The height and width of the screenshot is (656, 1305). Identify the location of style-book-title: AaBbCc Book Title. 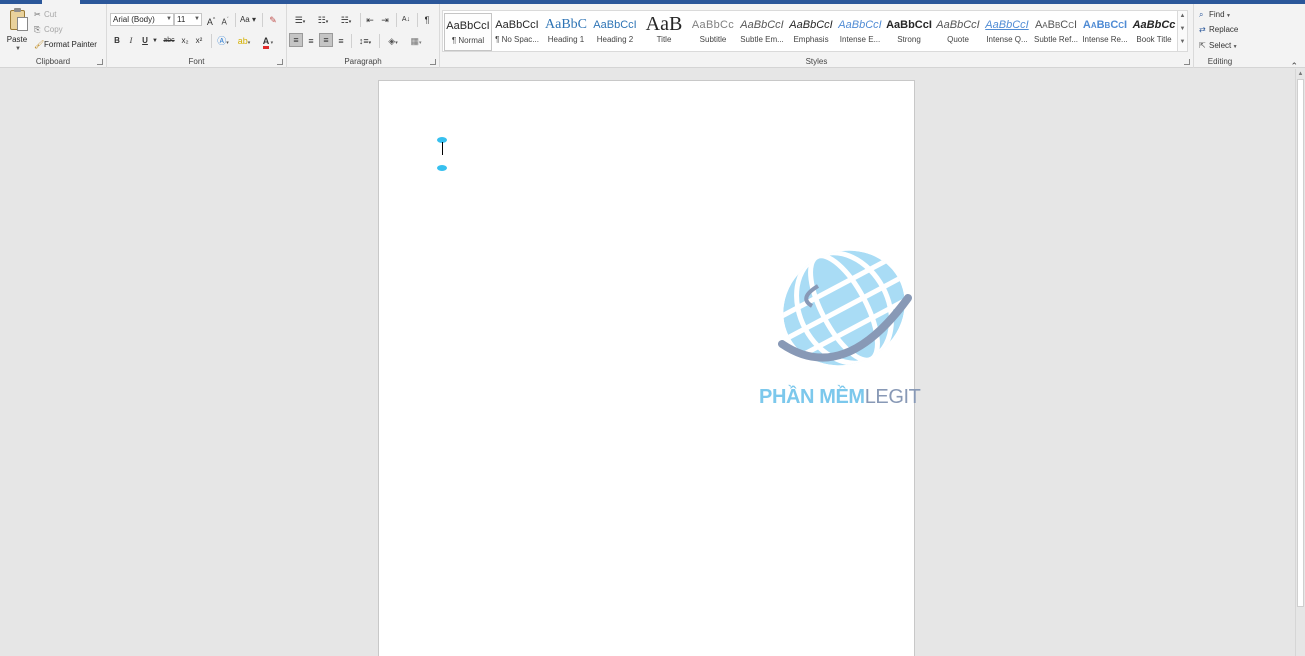
(1154, 32).